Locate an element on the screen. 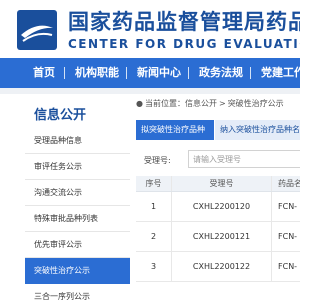 The height and width of the screenshot is (300, 320). table-row: 2 CXHL2200121 FCN- is located at coordinates (218, 237).